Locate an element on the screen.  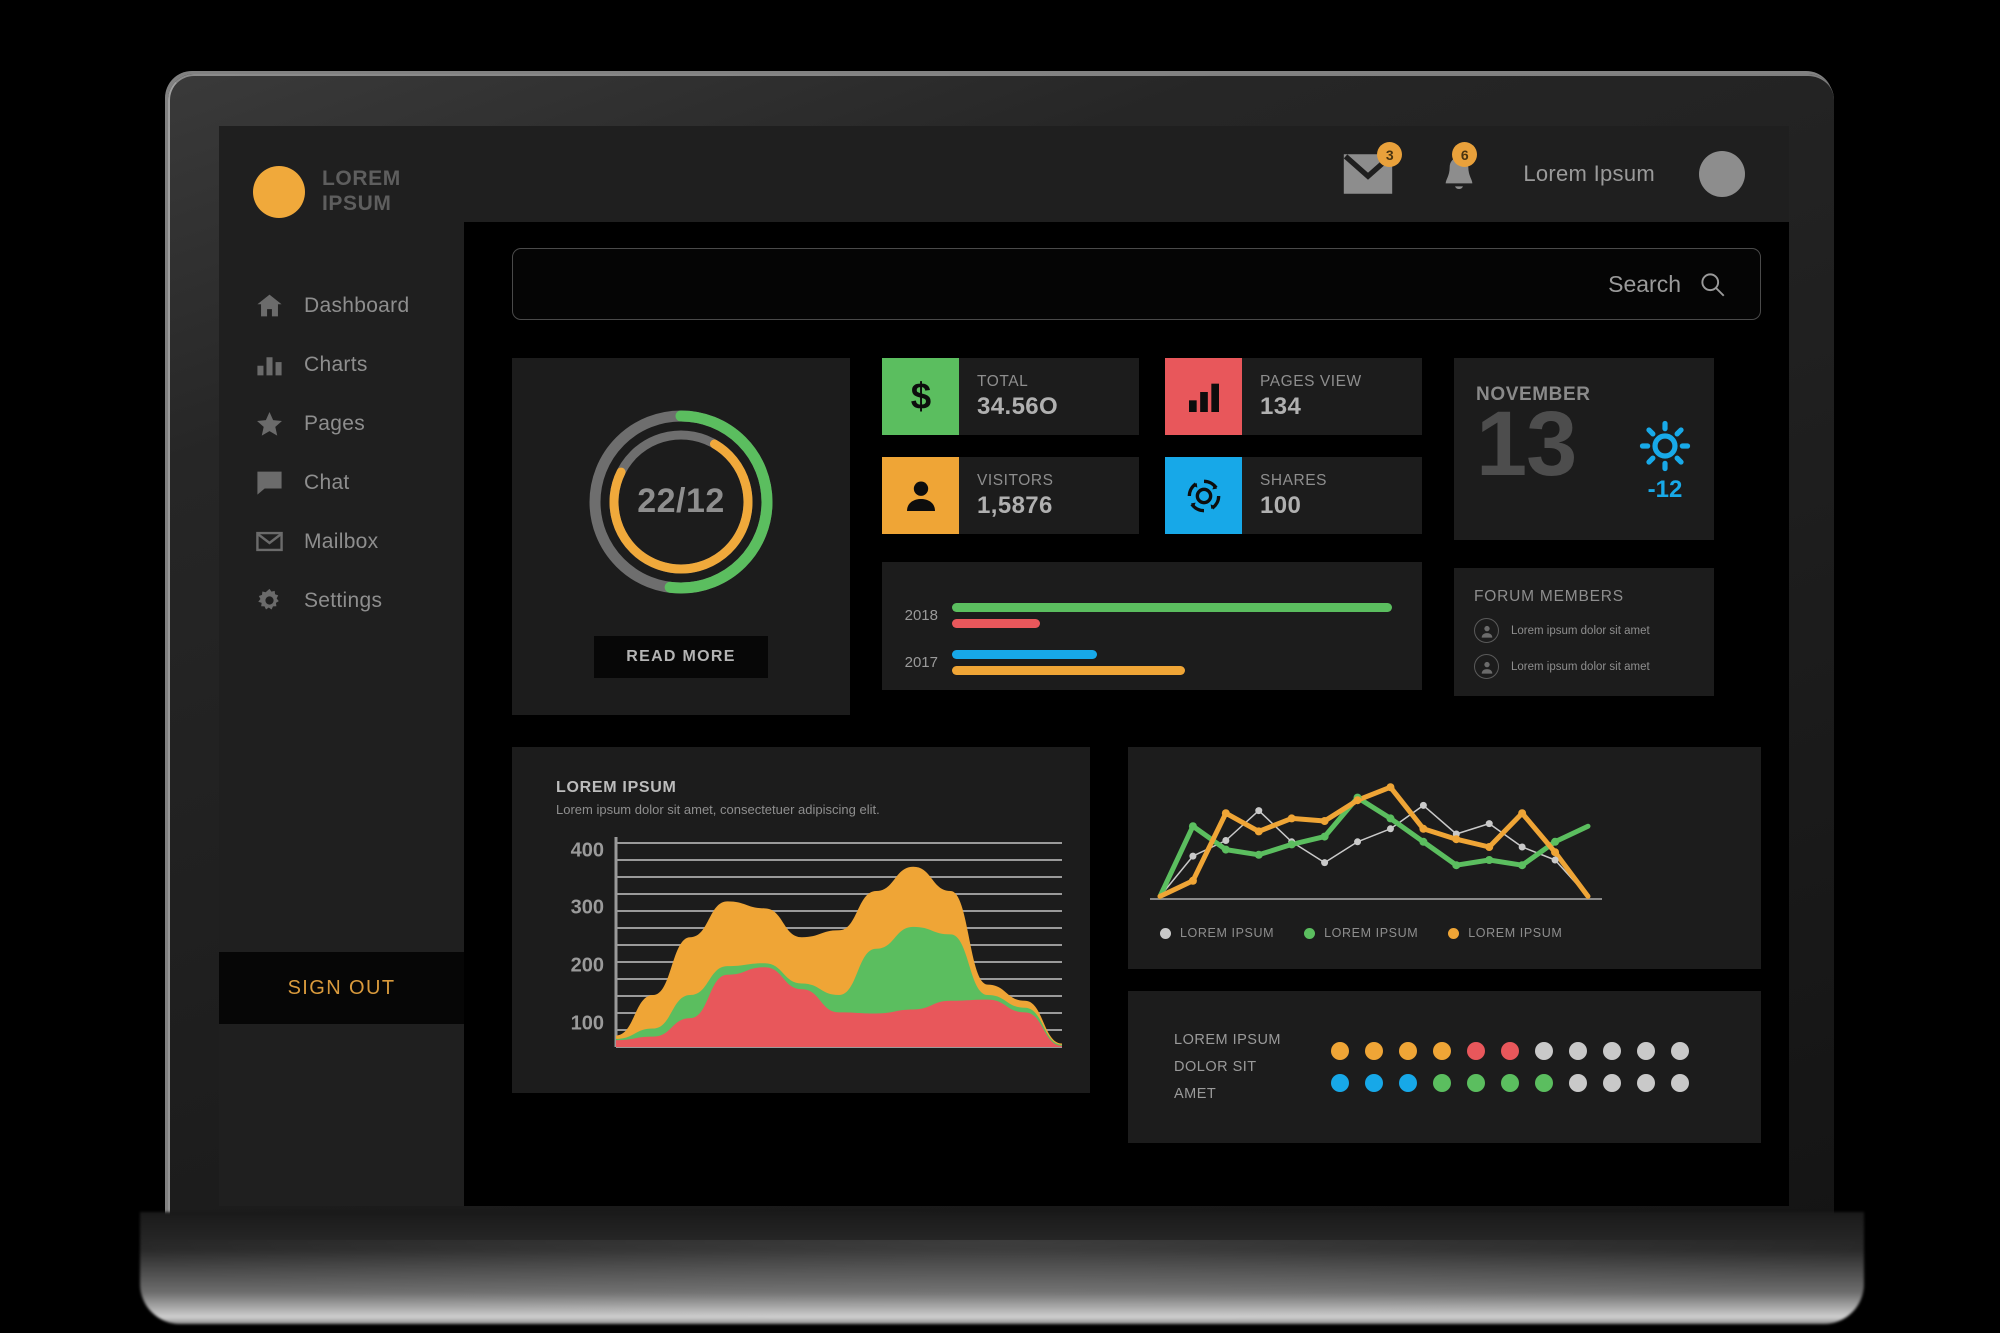
line-chart-legend: LOREM IPSUM LOREM IPSUM LOREM IPSUM is located at coordinates (1444, 933).